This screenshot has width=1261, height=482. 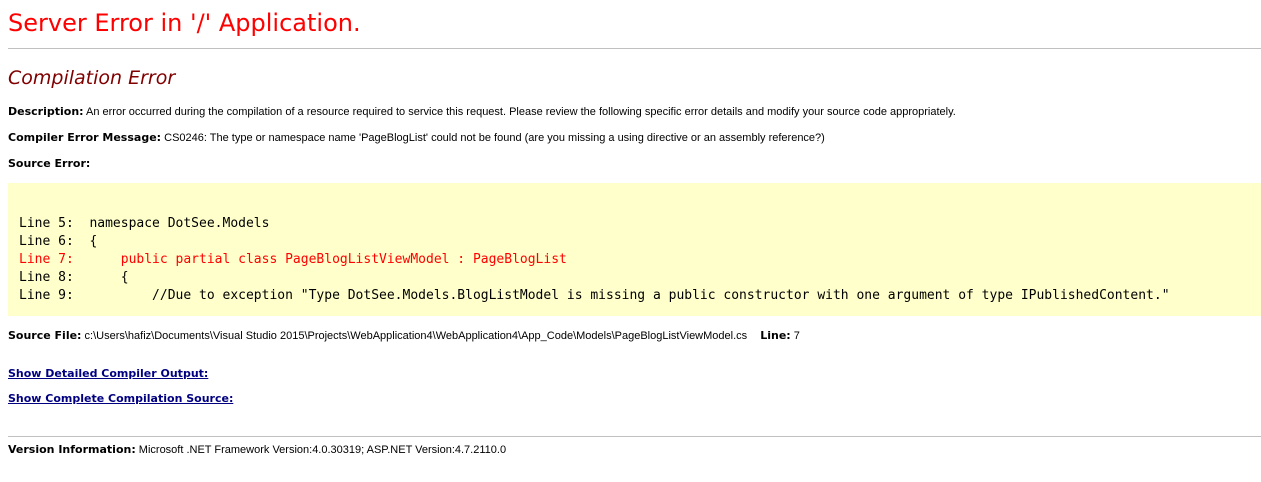 I want to click on code-line-5: Line 5: namespace DotSee.Models, so click(x=144, y=223).